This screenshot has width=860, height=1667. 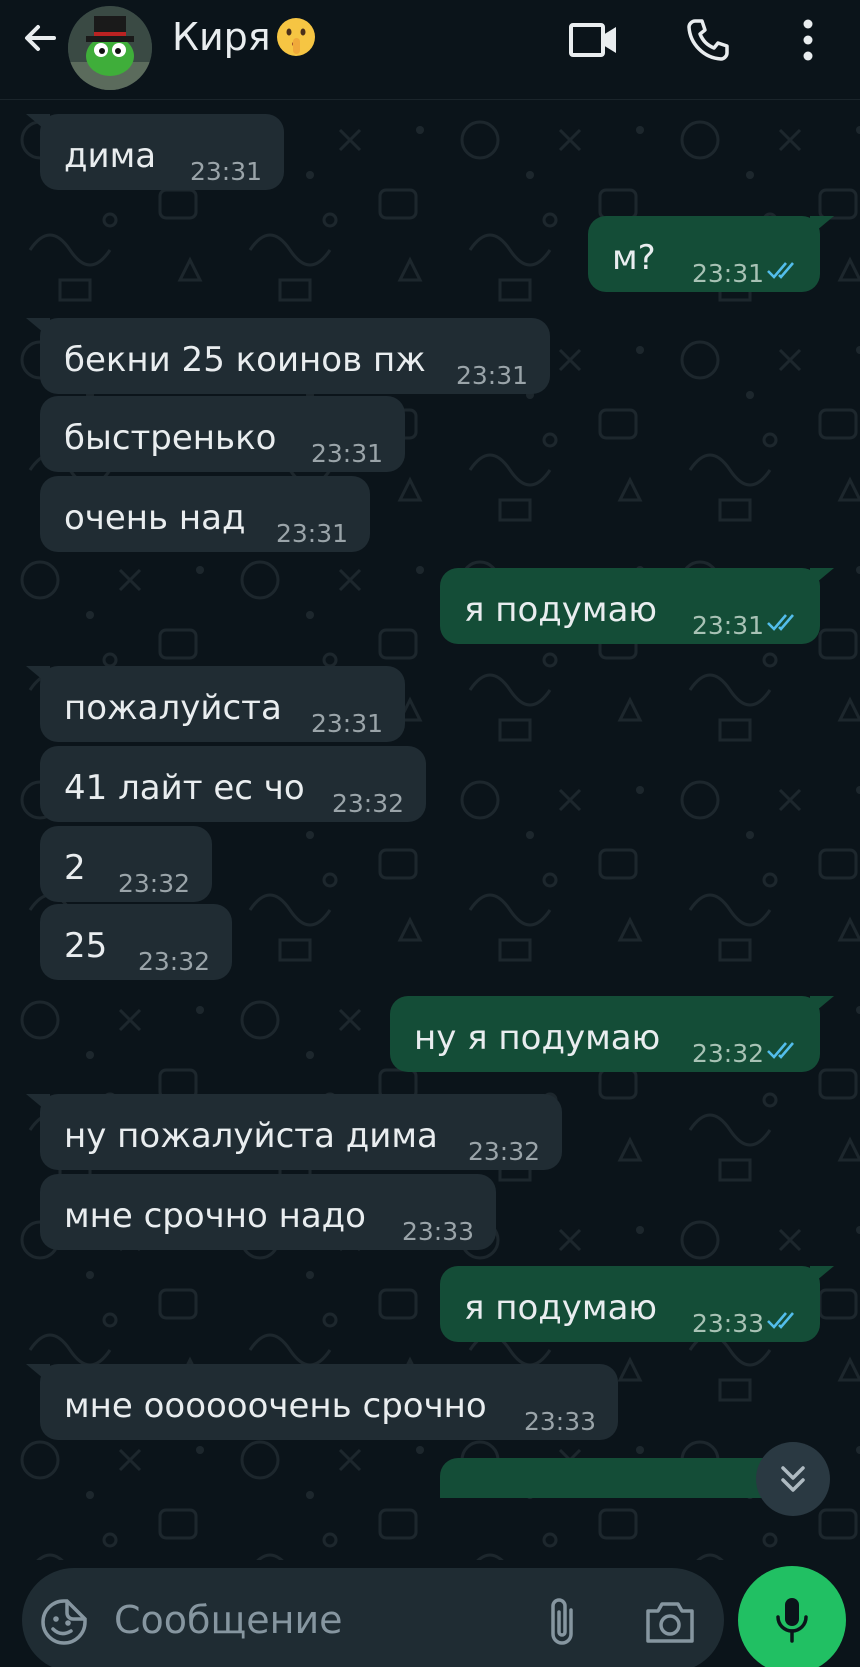 What do you see at coordinates (173, 708) in the screenshot?
I see `message-text: пожалуйста` at bounding box center [173, 708].